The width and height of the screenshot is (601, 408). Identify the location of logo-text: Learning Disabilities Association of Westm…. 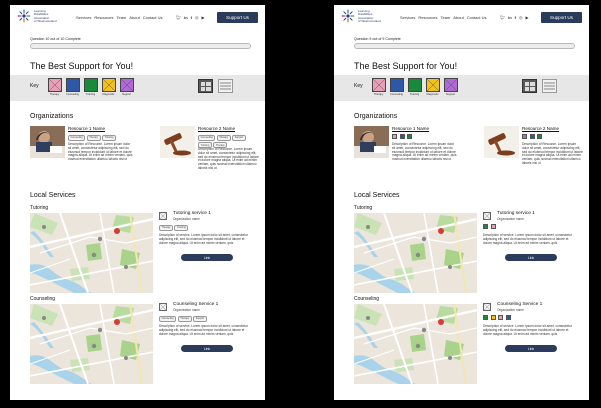
(369, 16).